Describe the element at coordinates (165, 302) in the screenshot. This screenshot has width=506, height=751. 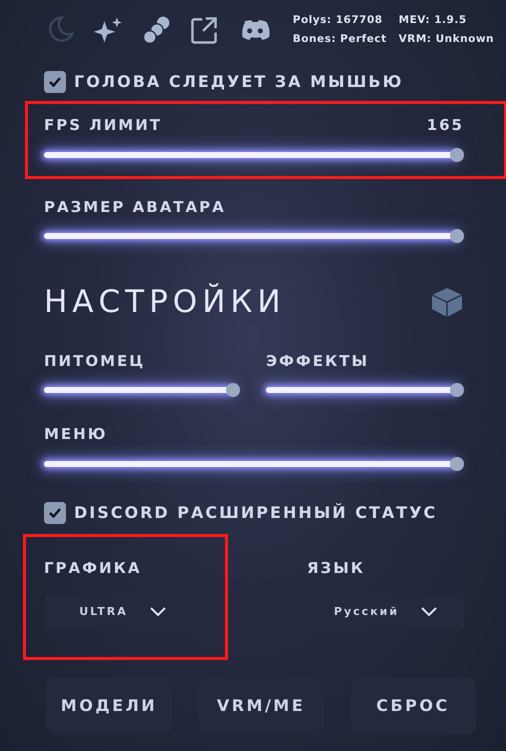
I see `section-title: НАСТРОЙКИ` at that location.